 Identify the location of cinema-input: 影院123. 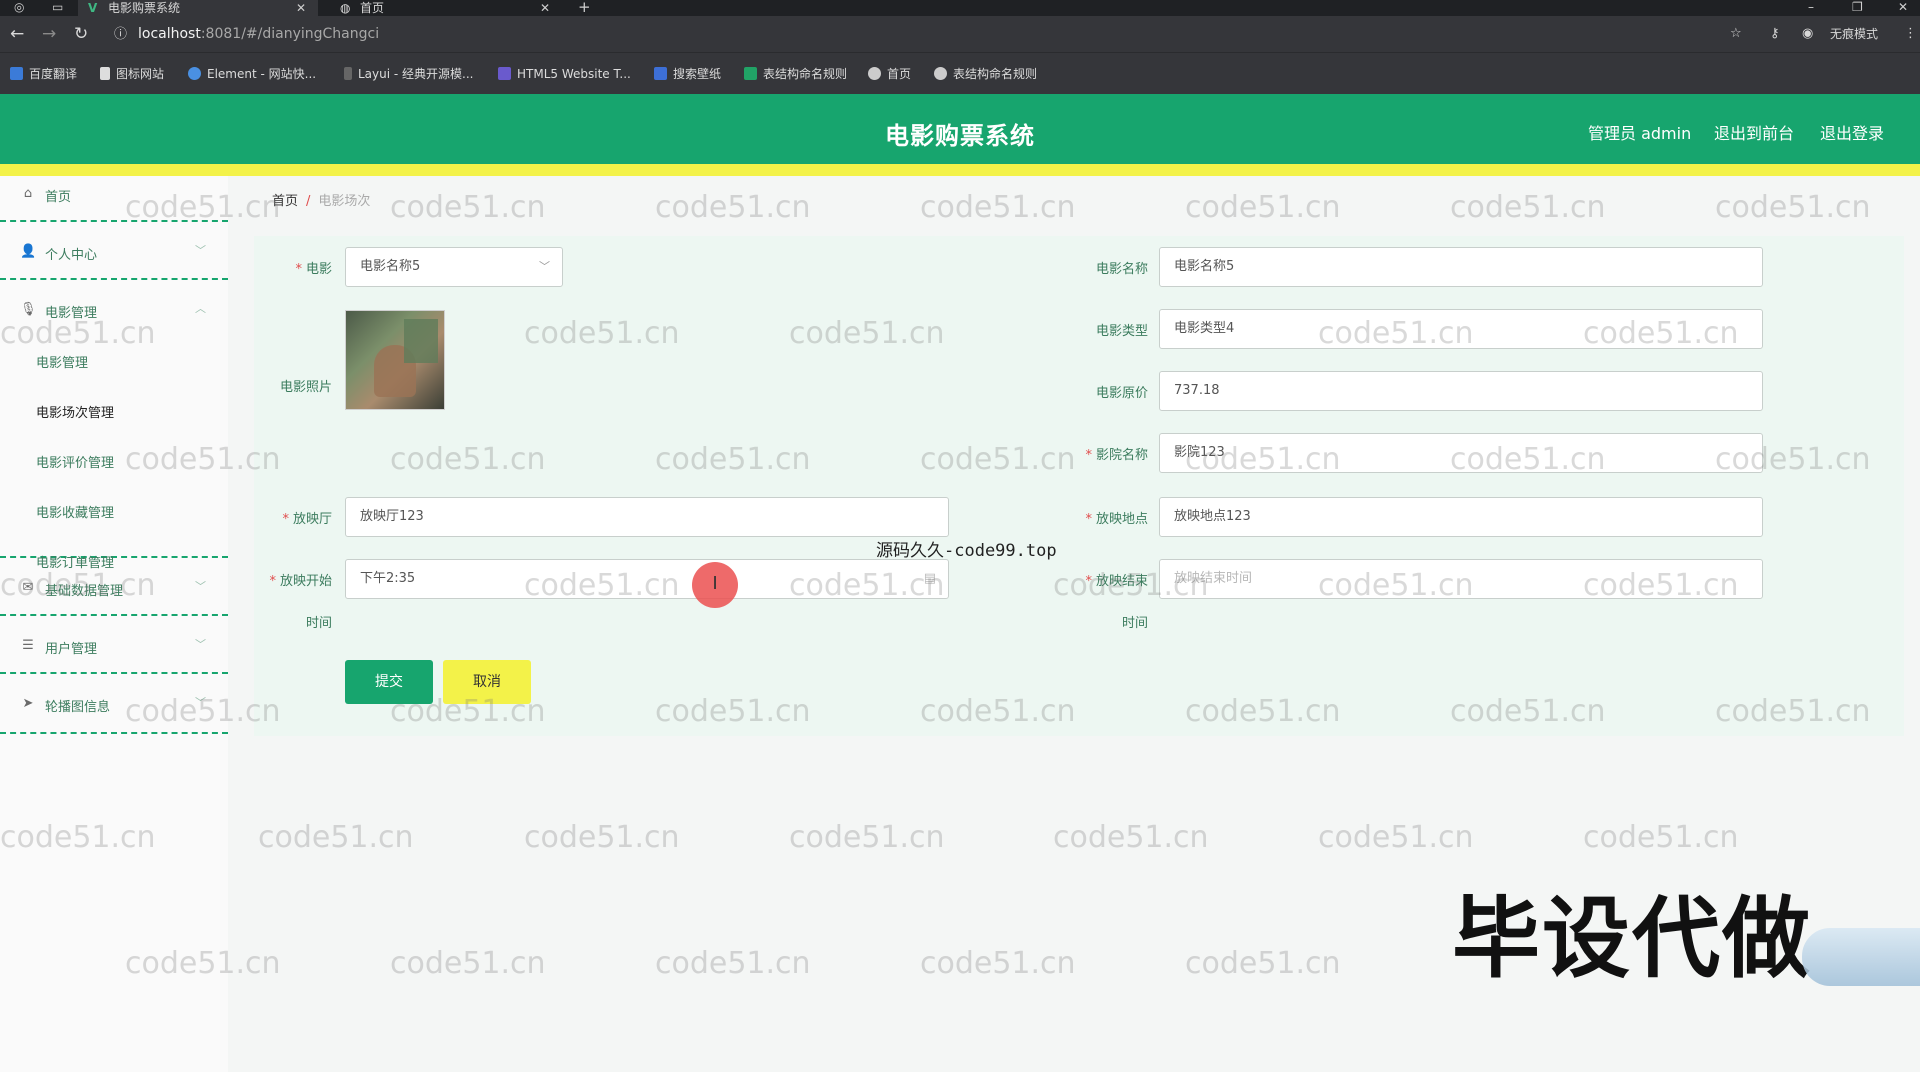
(1461, 453).